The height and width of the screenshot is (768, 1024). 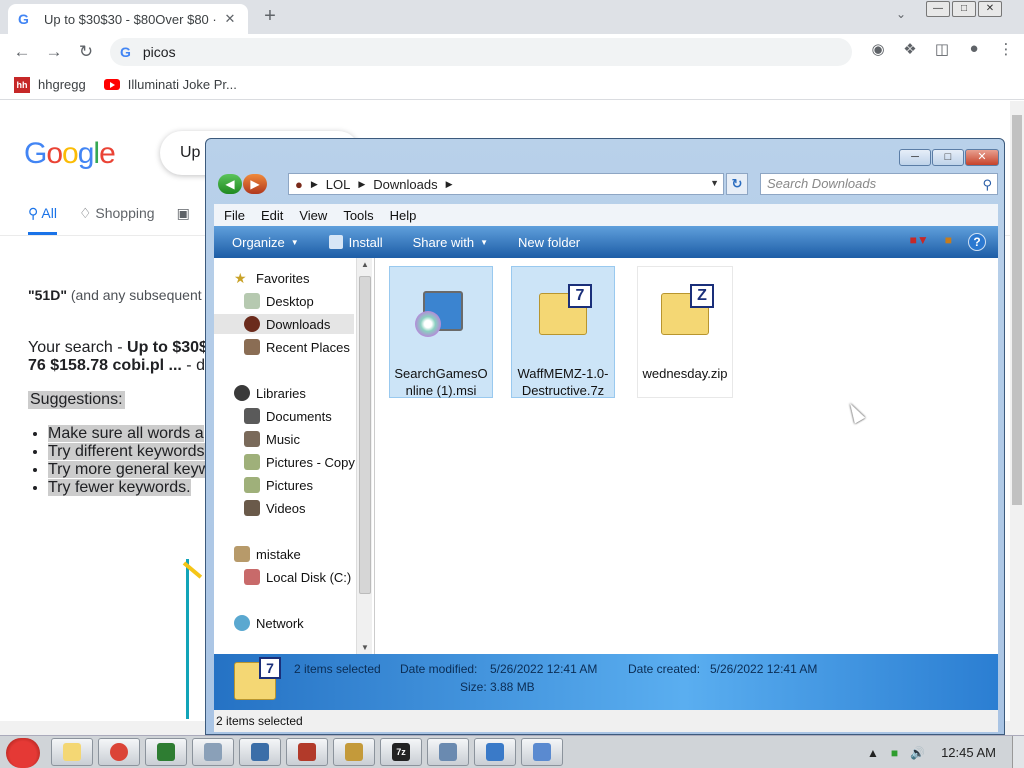 I want to click on nav-network: Network, so click(x=269, y=623).